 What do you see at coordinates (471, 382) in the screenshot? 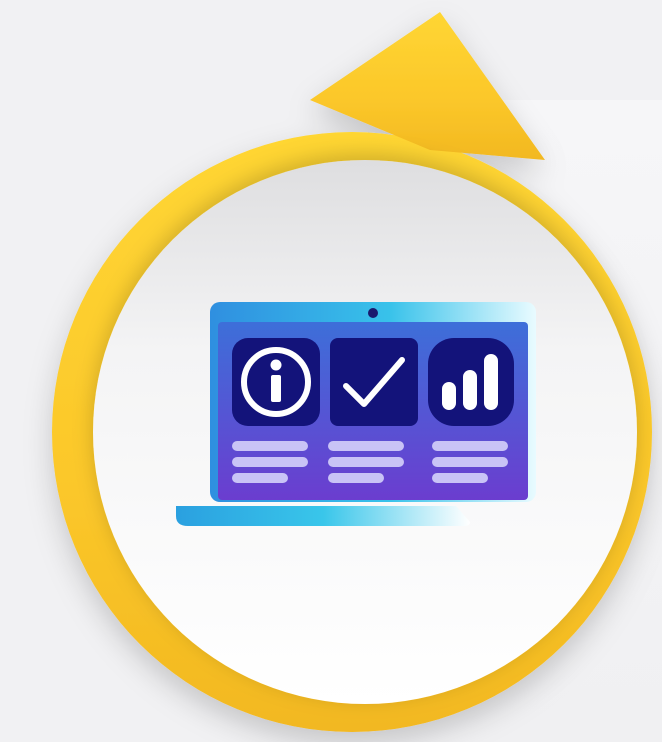
I see `bars-tile` at bounding box center [471, 382].